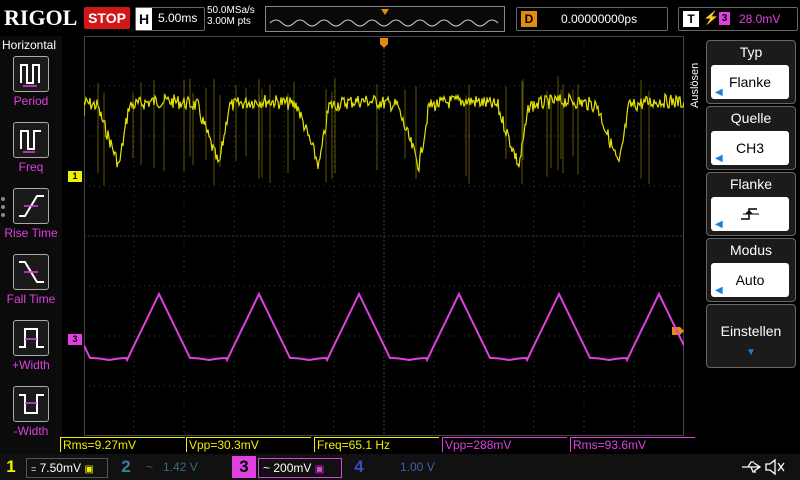 This screenshot has width=800, height=480. What do you see at coordinates (417, 467) in the screenshot?
I see `ch4-scale-value: 1.00 V` at bounding box center [417, 467].